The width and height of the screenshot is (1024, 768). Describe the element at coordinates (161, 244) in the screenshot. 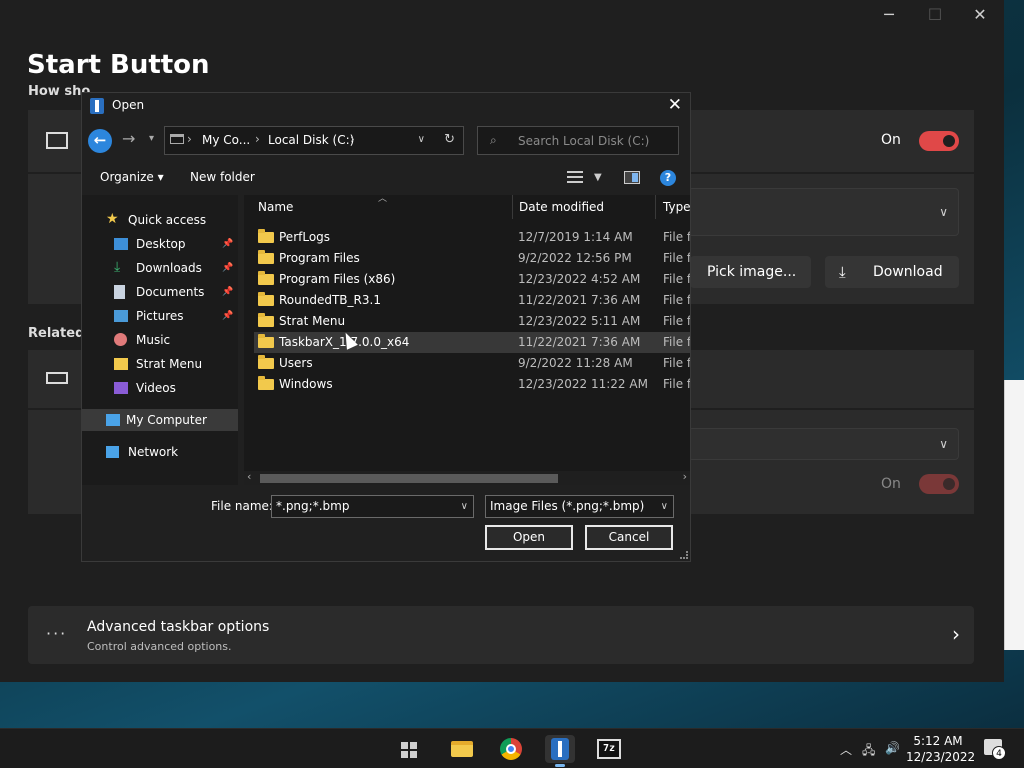

I see `nav-label: Desktop` at that location.